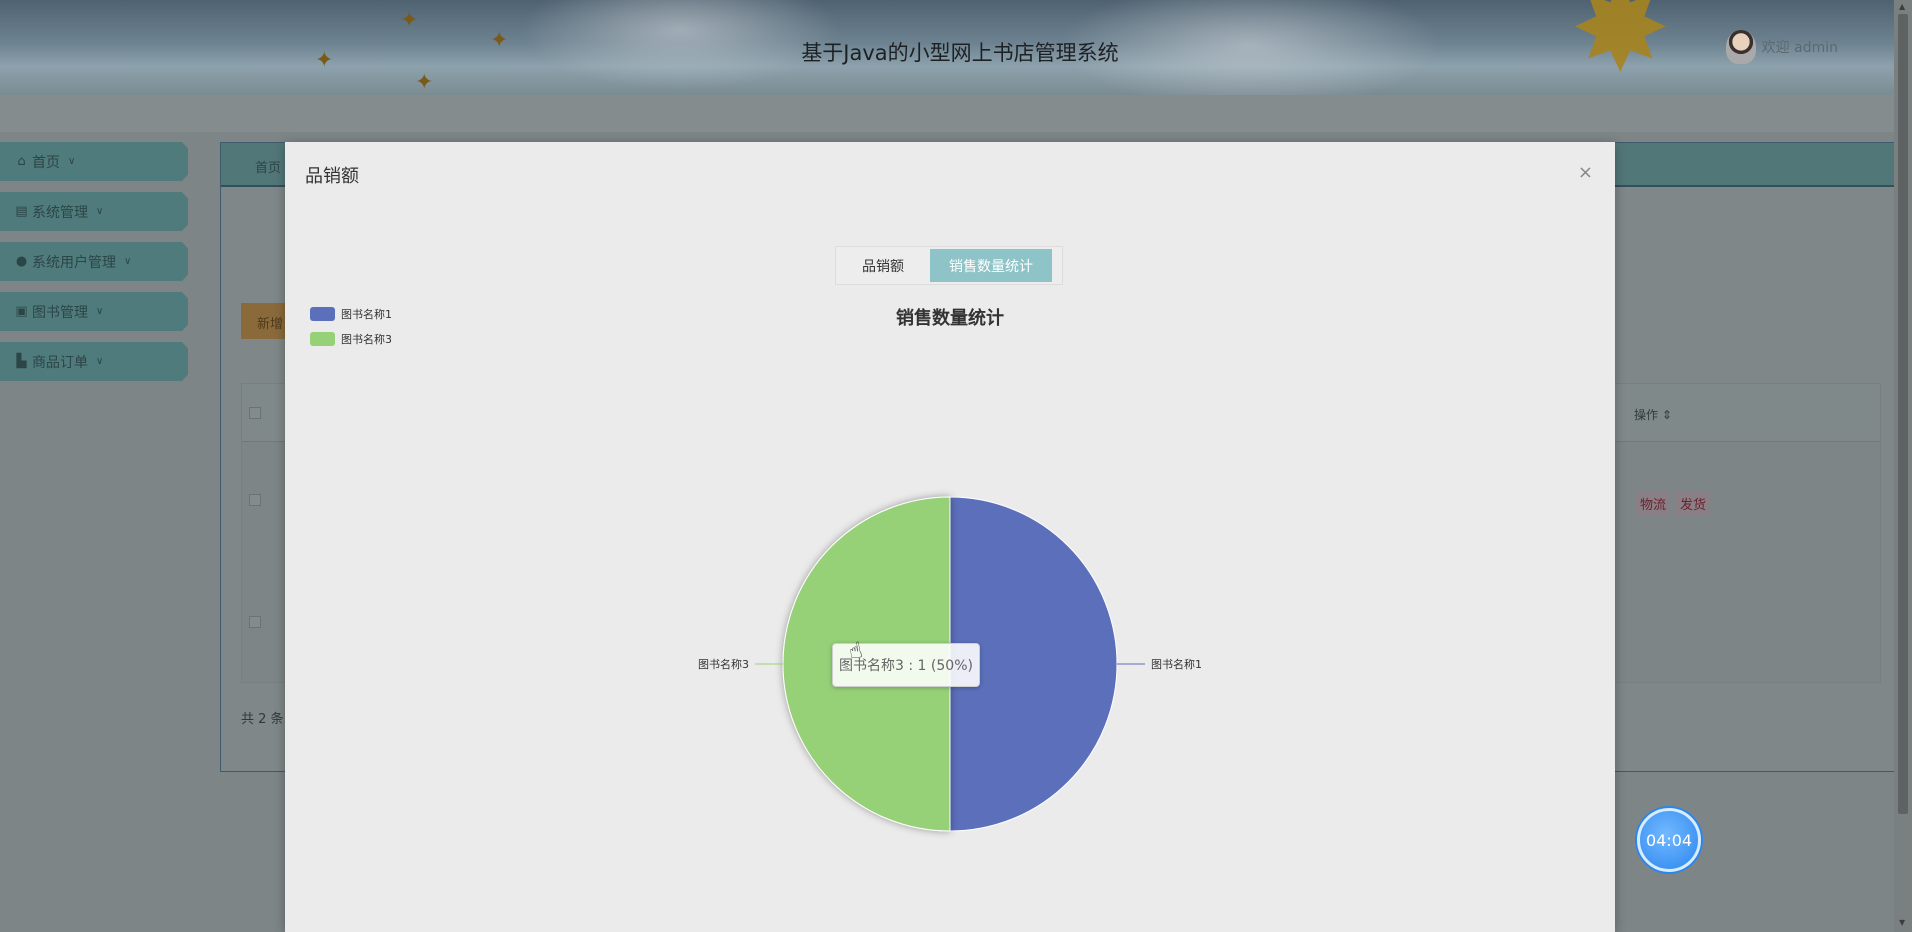 The height and width of the screenshot is (932, 1912). I want to click on pie-slice-label: 图书名称3, so click(723, 664).